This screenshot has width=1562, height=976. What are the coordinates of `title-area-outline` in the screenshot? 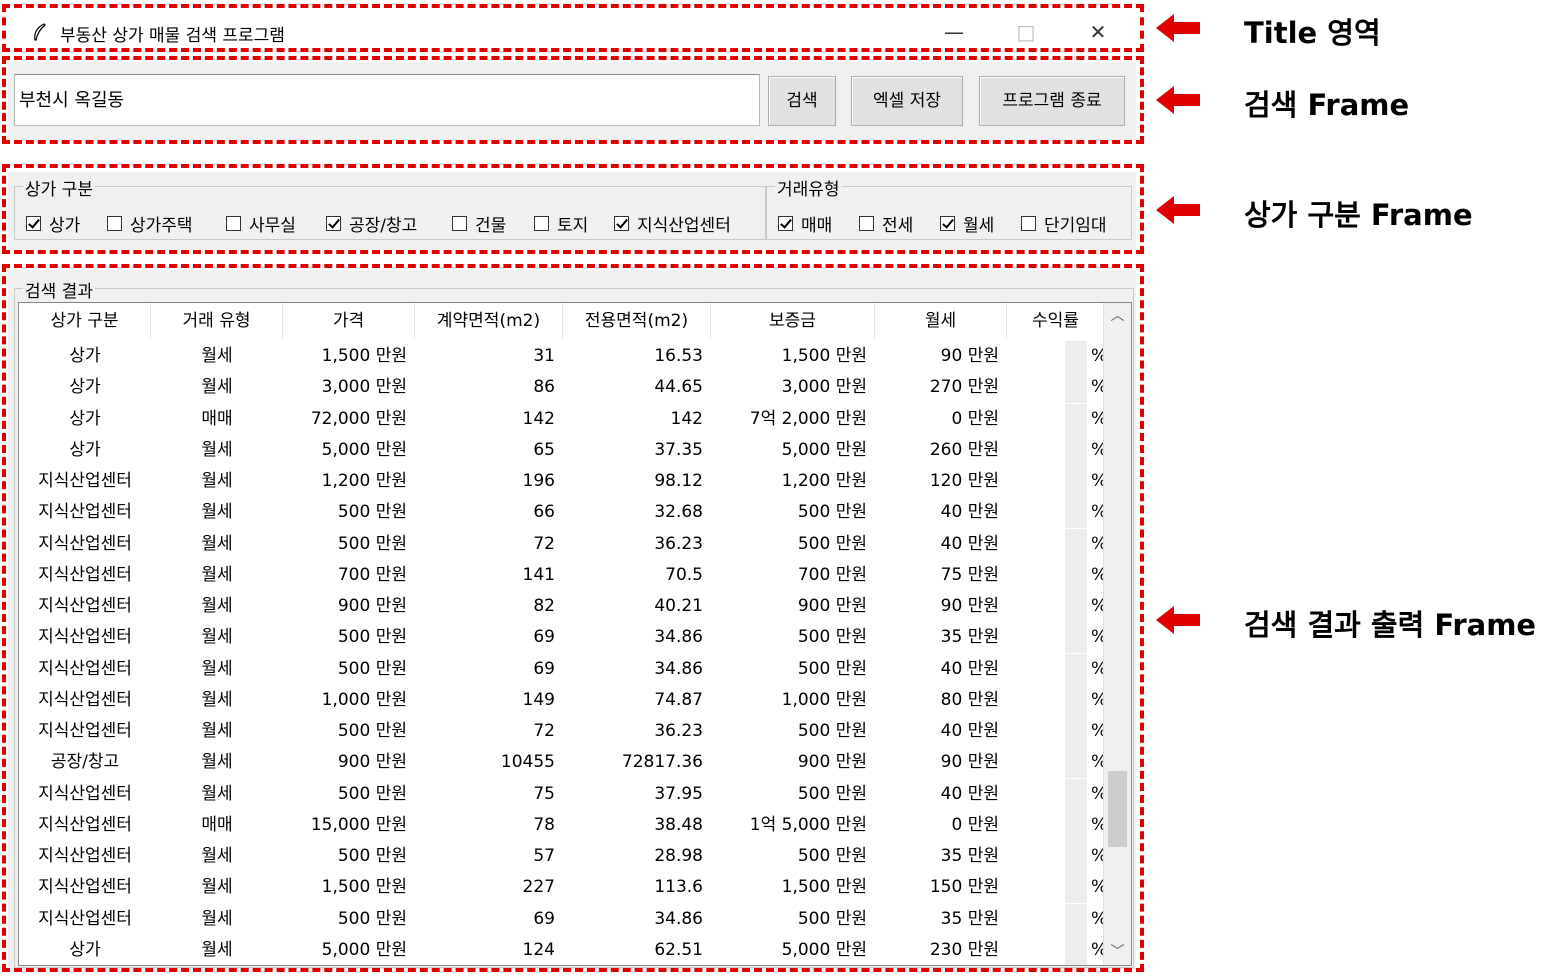 It's located at (573, 28).